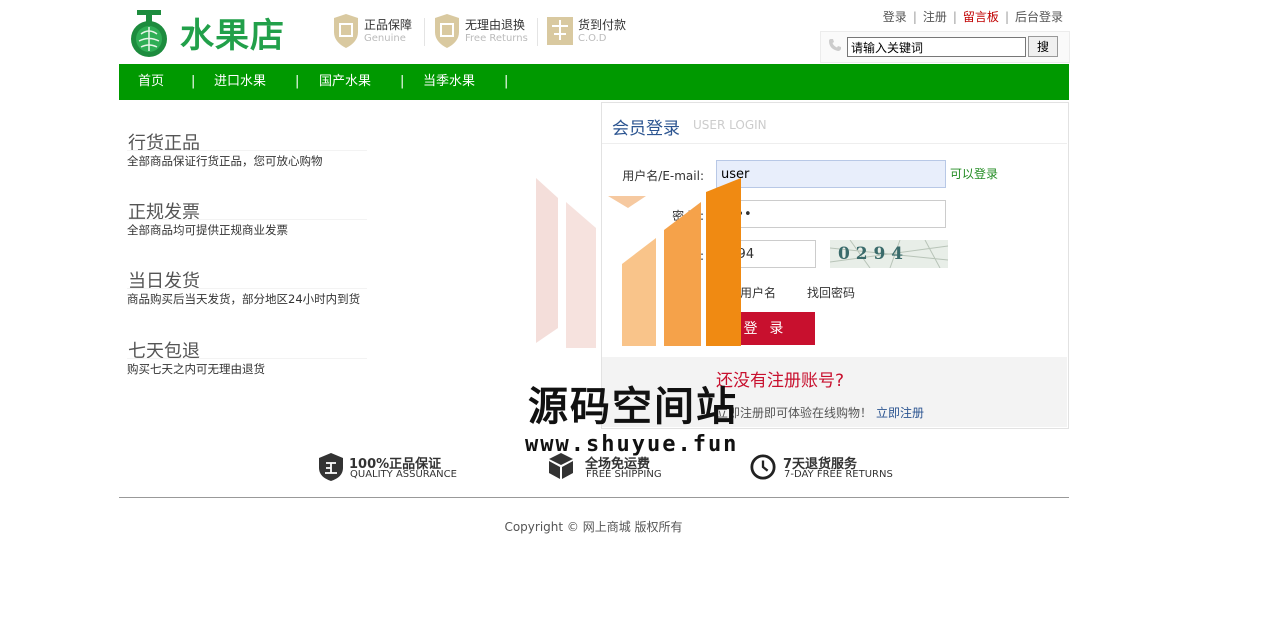 The image size is (1275, 636). I want to click on register-tip: 立即注册即可体验在线购物！, so click(794, 413).